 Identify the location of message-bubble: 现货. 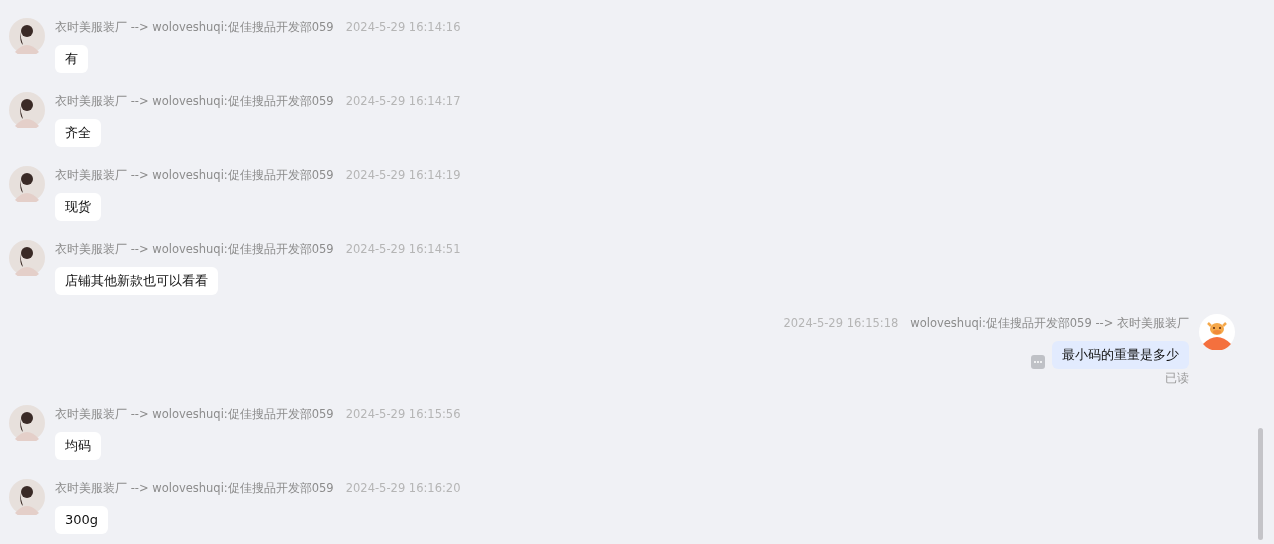
(78, 207).